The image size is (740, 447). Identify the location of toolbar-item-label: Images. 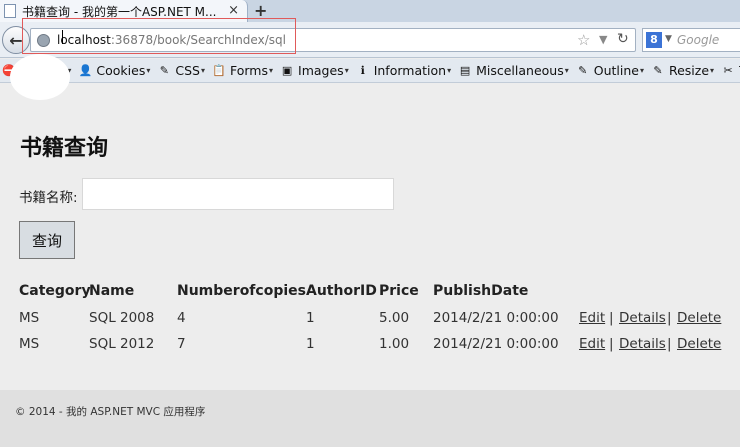
(321, 70).